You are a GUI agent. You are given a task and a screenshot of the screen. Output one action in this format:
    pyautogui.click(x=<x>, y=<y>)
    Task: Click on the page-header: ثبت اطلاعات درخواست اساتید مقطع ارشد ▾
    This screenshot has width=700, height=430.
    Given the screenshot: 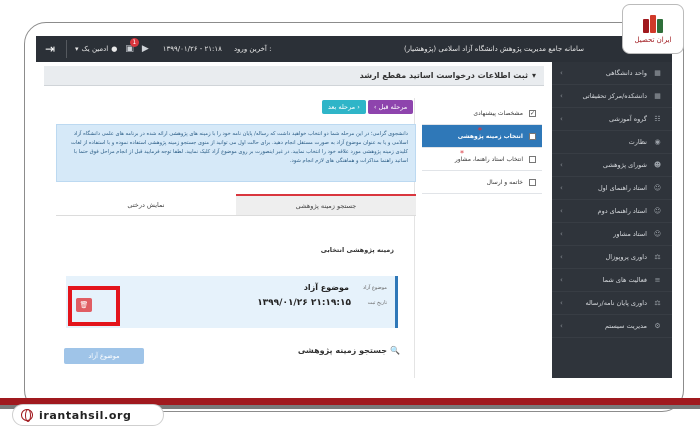 What is the action you would take?
    pyautogui.click(x=294, y=76)
    